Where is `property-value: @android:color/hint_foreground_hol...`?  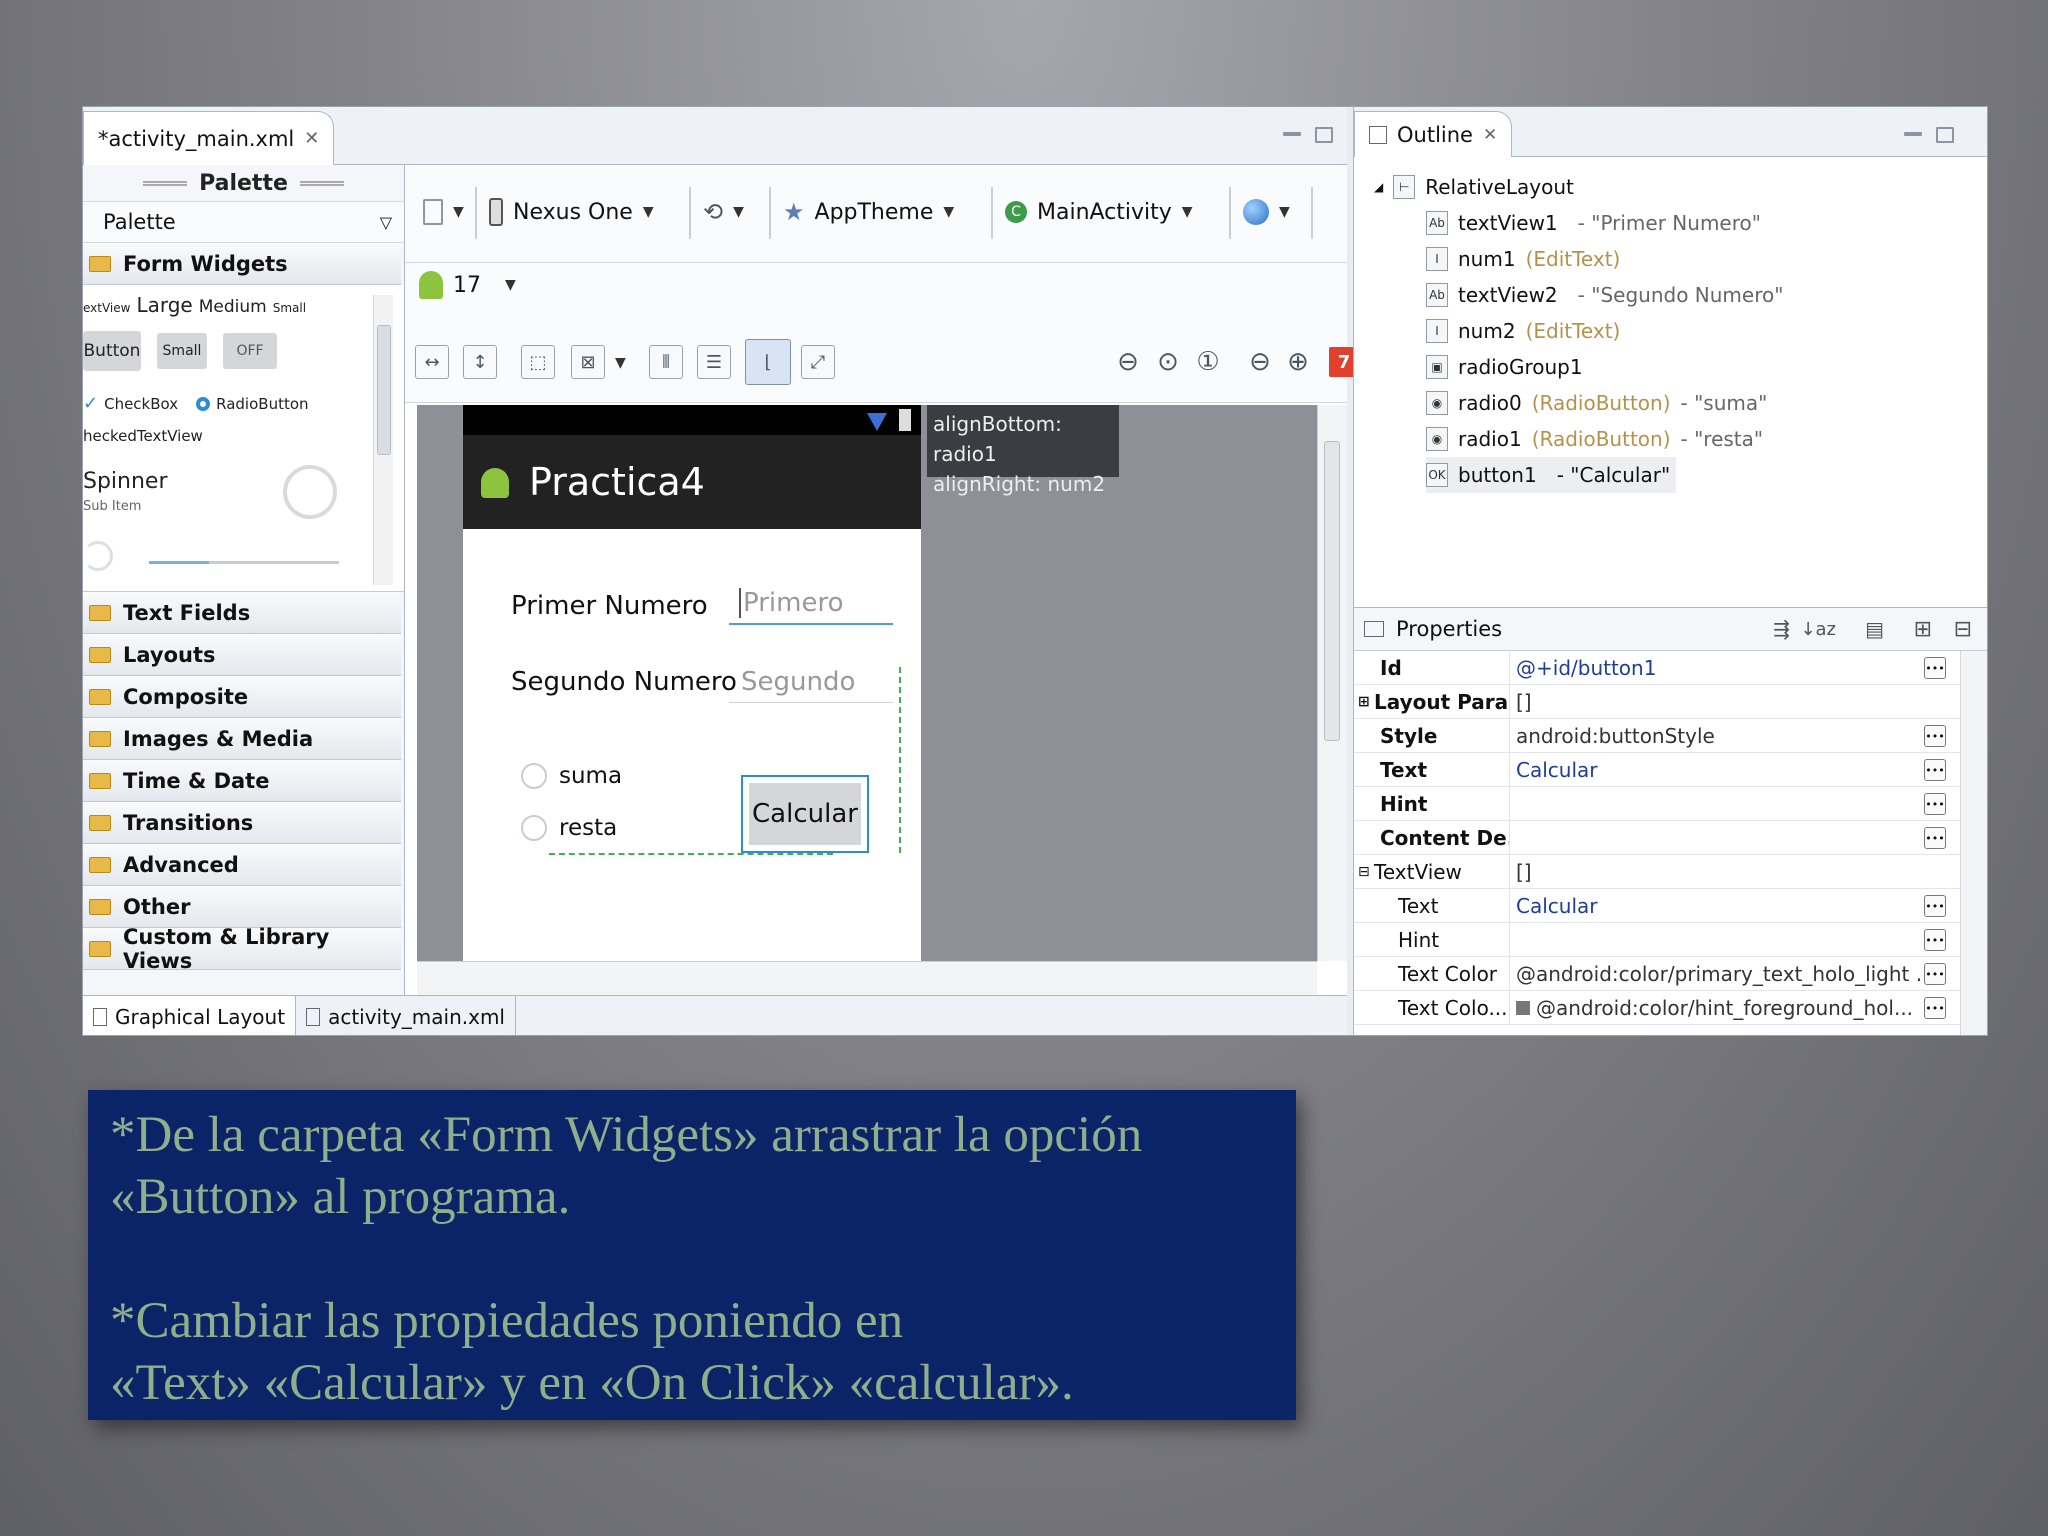 property-value: @android:color/hint_foreground_hol... is located at coordinates (1748, 1007).